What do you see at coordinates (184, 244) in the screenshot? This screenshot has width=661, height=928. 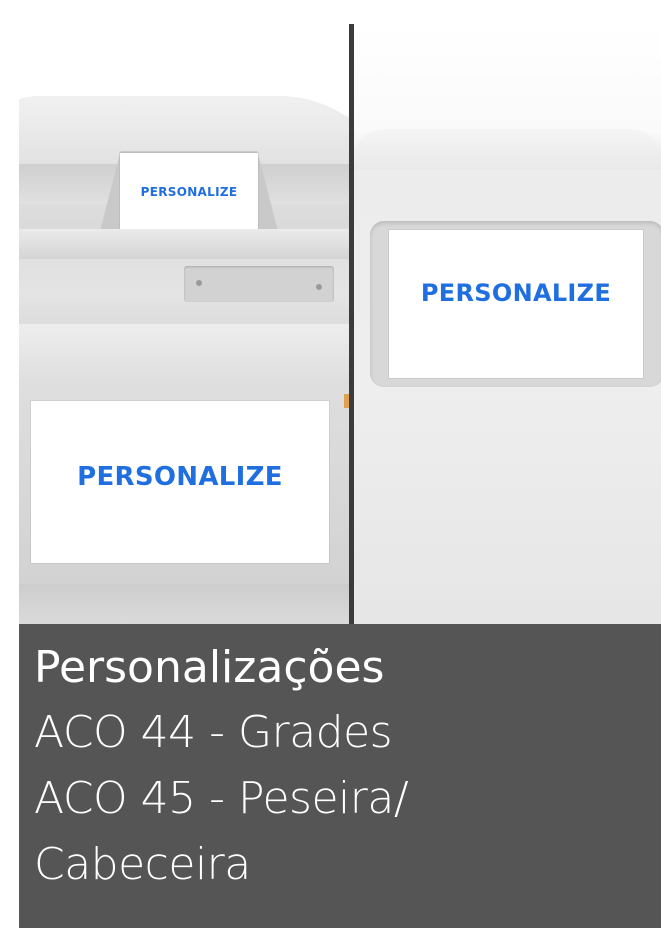 I see `rail-bar` at bounding box center [184, 244].